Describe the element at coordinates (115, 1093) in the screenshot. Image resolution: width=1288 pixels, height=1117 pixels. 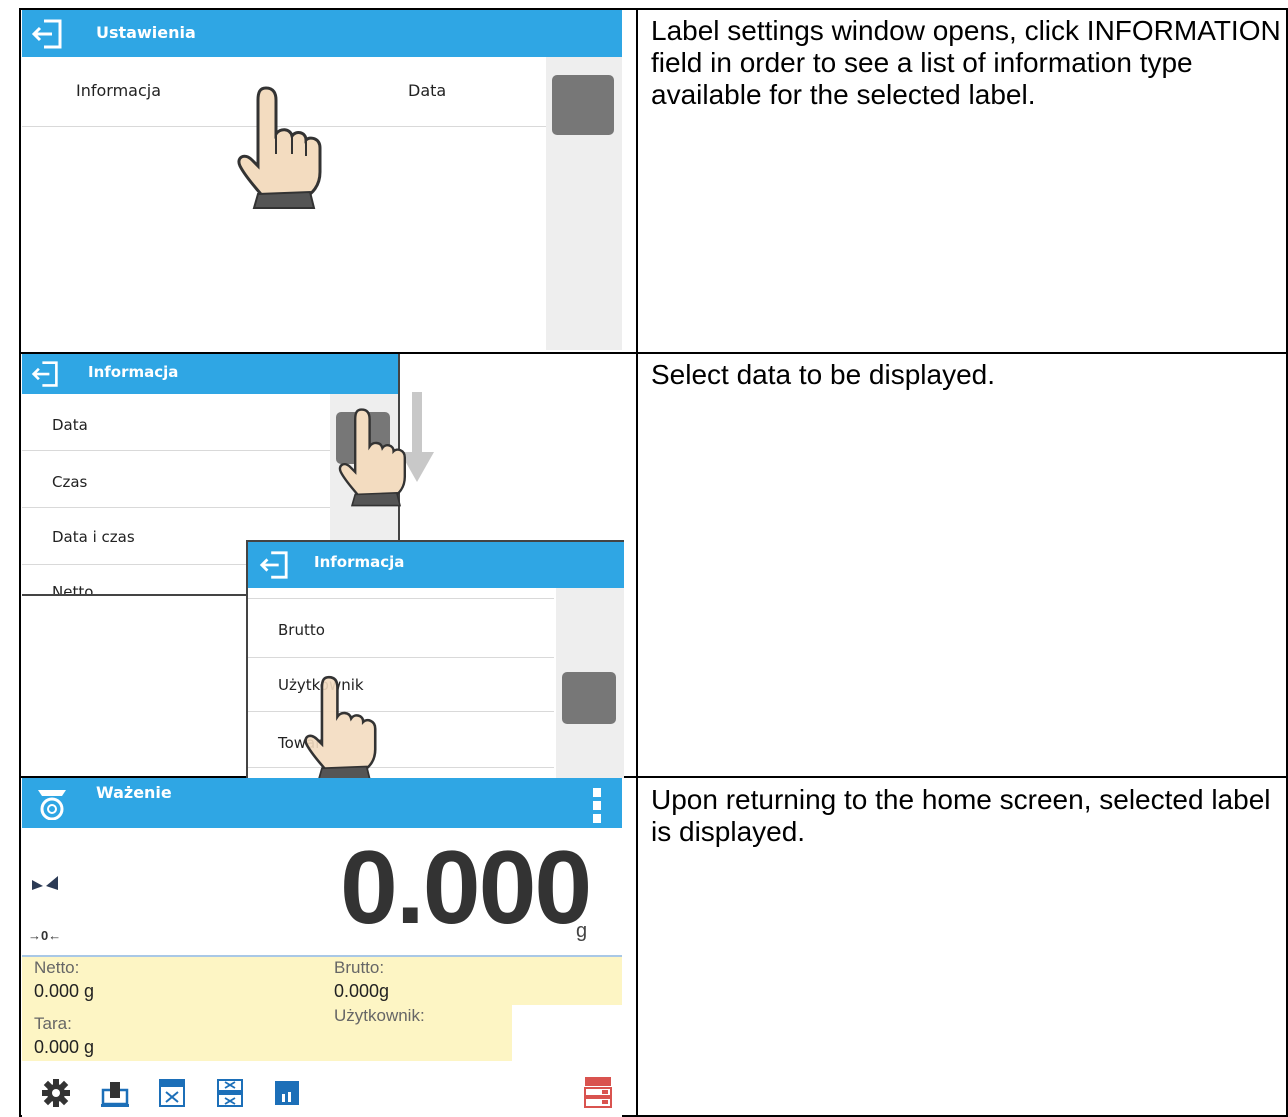
I see `tare-icon` at that location.